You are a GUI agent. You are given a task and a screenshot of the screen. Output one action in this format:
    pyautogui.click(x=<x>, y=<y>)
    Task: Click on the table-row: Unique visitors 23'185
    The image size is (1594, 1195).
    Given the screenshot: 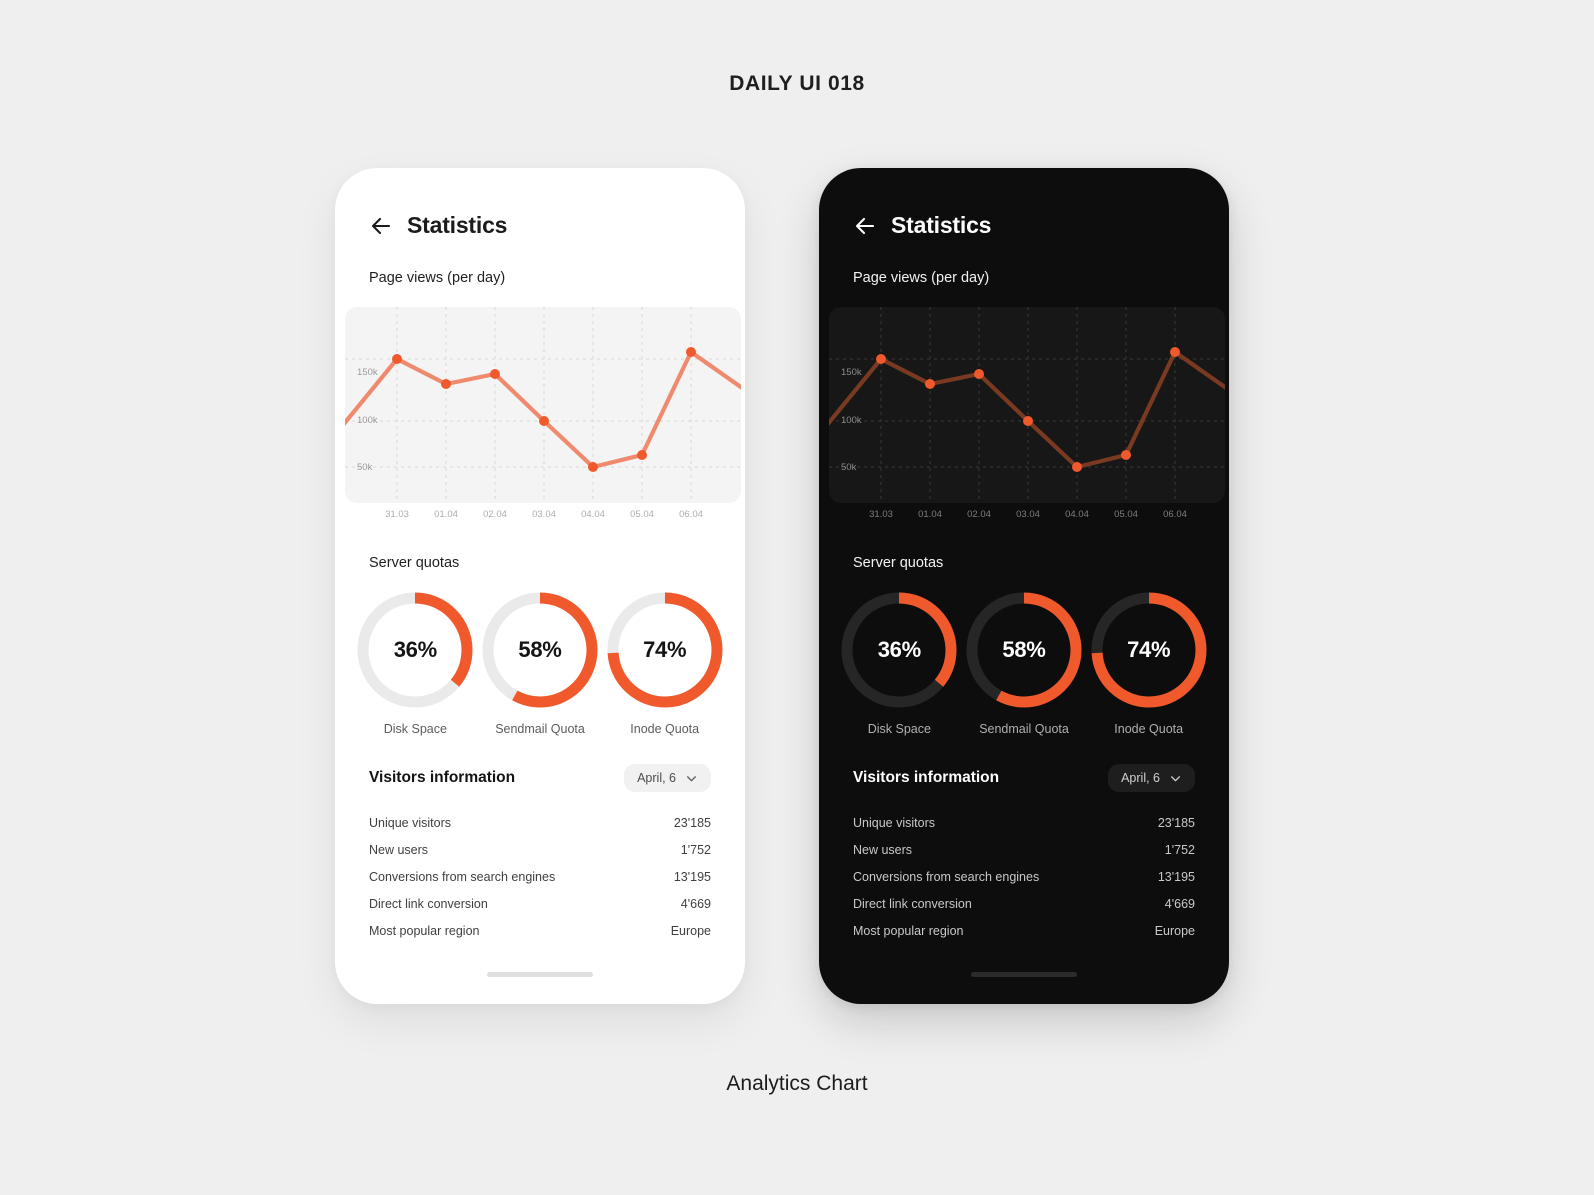 What is the action you would take?
    pyautogui.click(x=540, y=822)
    